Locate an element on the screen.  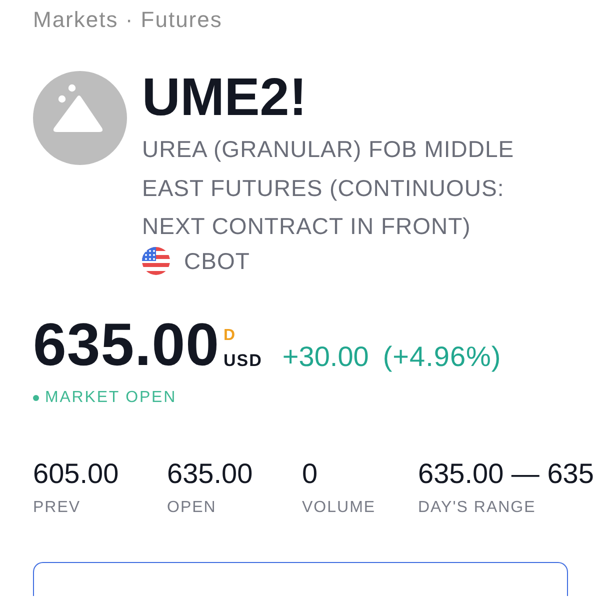
price-change: +30.00 is located at coordinates (325, 357).